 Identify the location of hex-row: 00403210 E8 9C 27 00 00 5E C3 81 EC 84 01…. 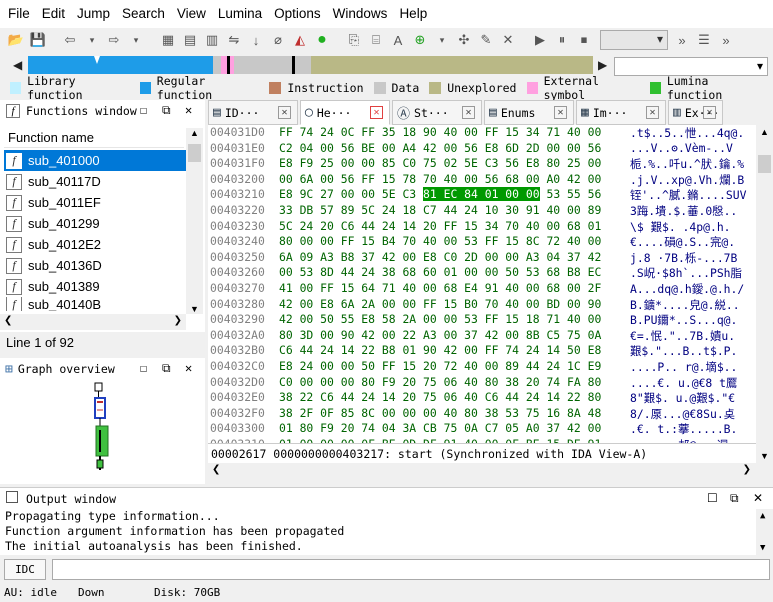
(482, 195).